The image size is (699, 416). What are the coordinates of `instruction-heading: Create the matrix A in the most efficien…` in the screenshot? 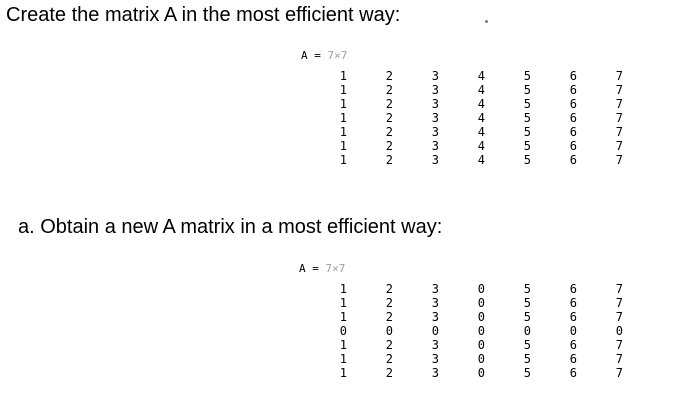 It's located at (203, 15).